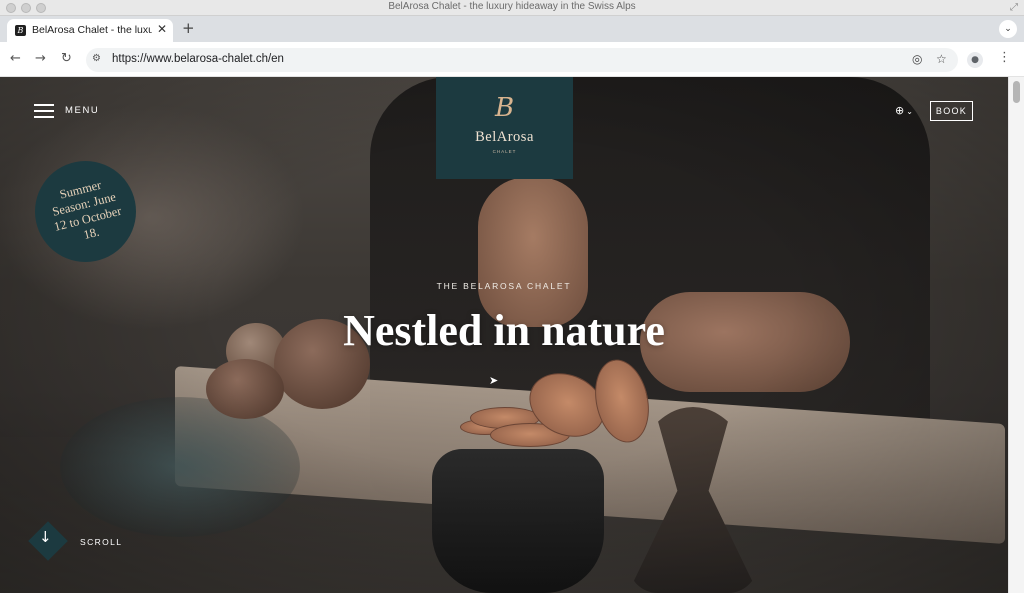 Image resolution: width=1024 pixels, height=593 pixels. Describe the element at coordinates (188, 28) in the screenshot. I see `new-tab-icon: +` at that location.